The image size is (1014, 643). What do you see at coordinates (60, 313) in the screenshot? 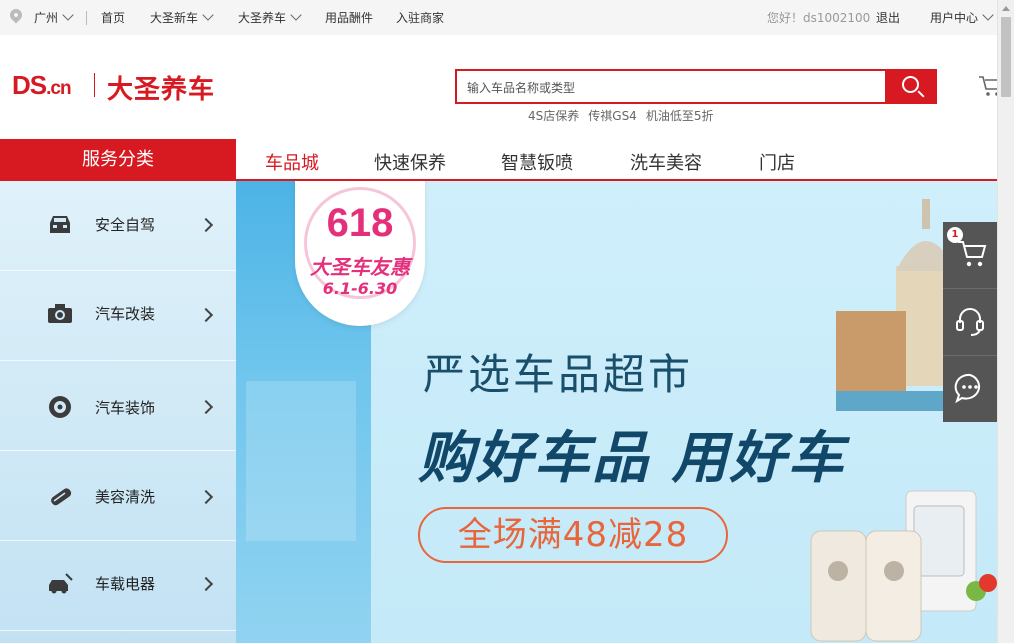
I see `camera-icon` at bounding box center [60, 313].